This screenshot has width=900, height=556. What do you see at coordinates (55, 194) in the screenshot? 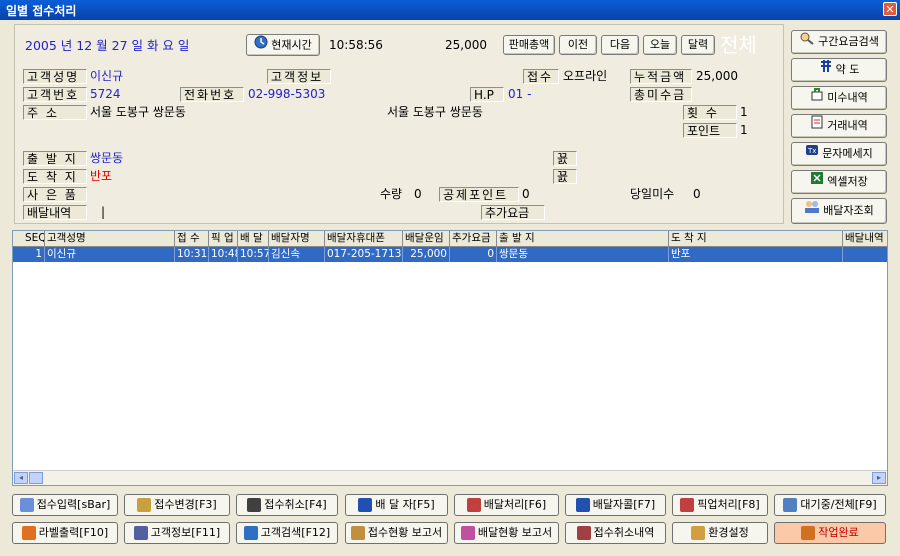
I see `gift-label: 사 은 품` at bounding box center [55, 194].